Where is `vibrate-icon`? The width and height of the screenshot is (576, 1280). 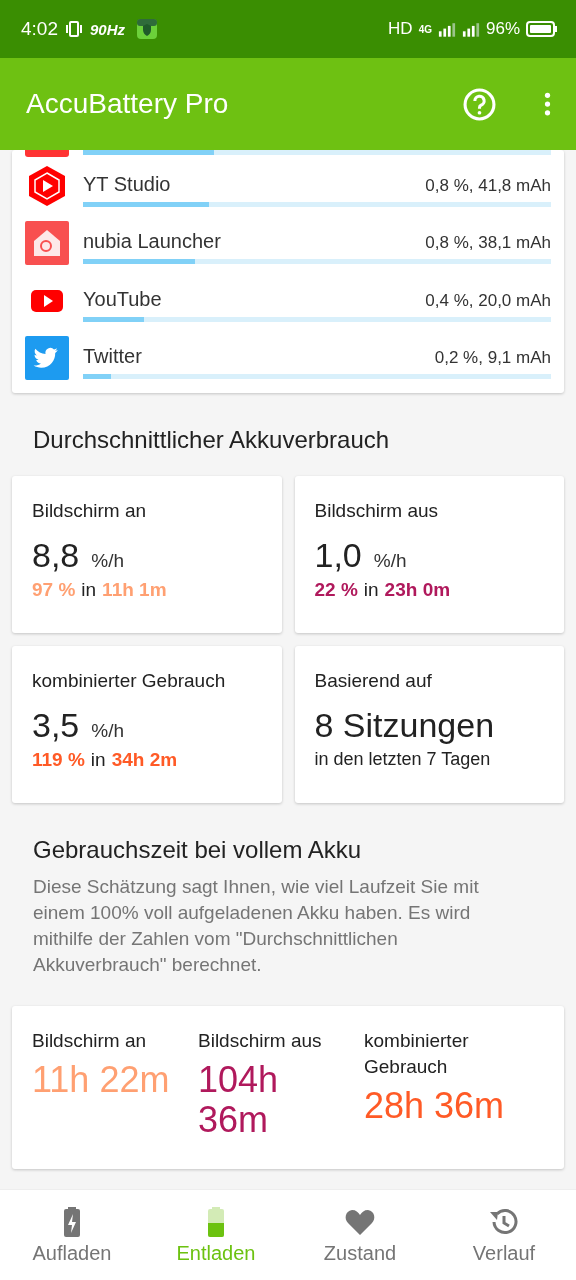 vibrate-icon is located at coordinates (74, 29).